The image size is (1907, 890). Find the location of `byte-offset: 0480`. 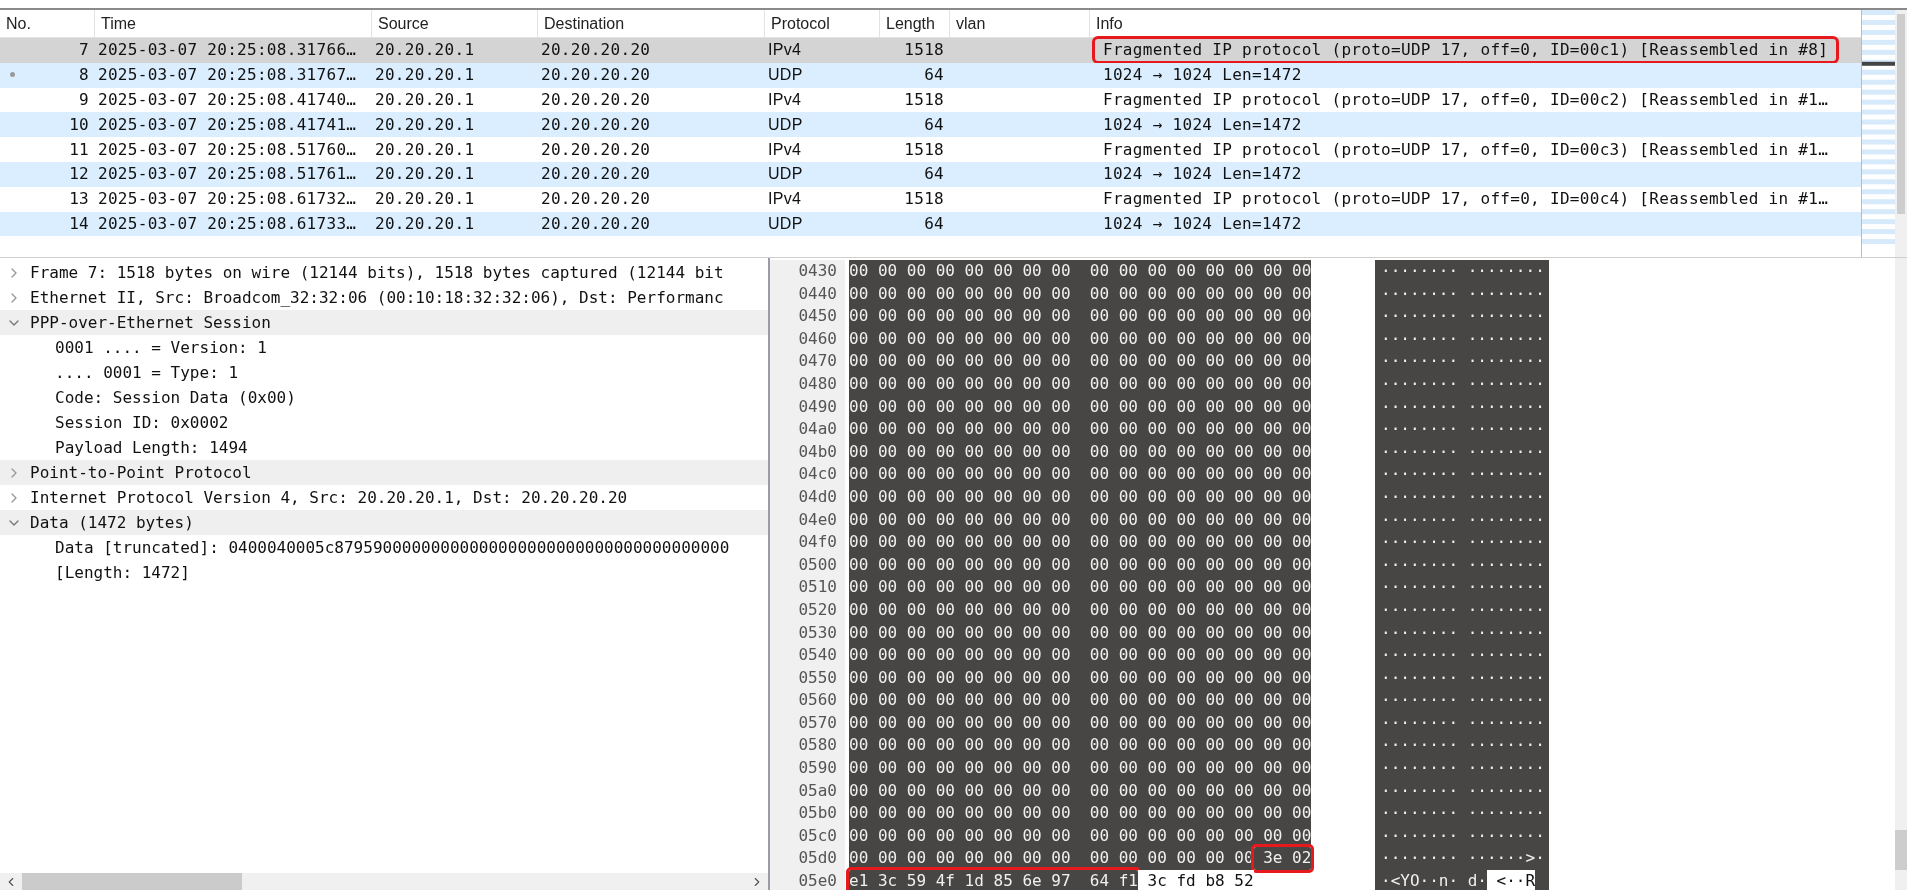

byte-offset: 0480 is located at coordinates (817, 383).